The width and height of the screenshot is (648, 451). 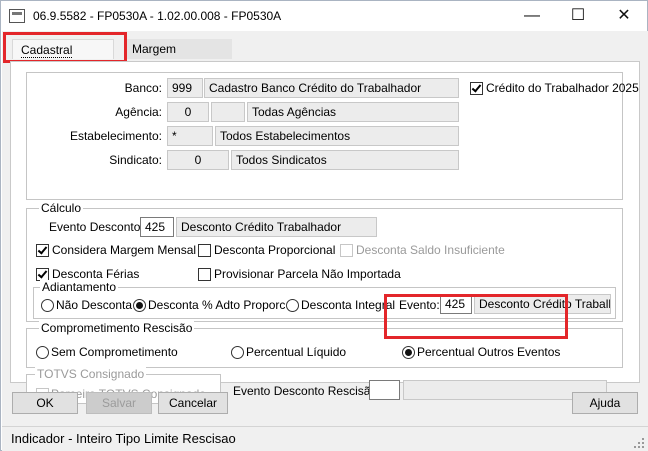 What do you see at coordinates (532, 16) in the screenshot?
I see `minimize-button: —` at bounding box center [532, 16].